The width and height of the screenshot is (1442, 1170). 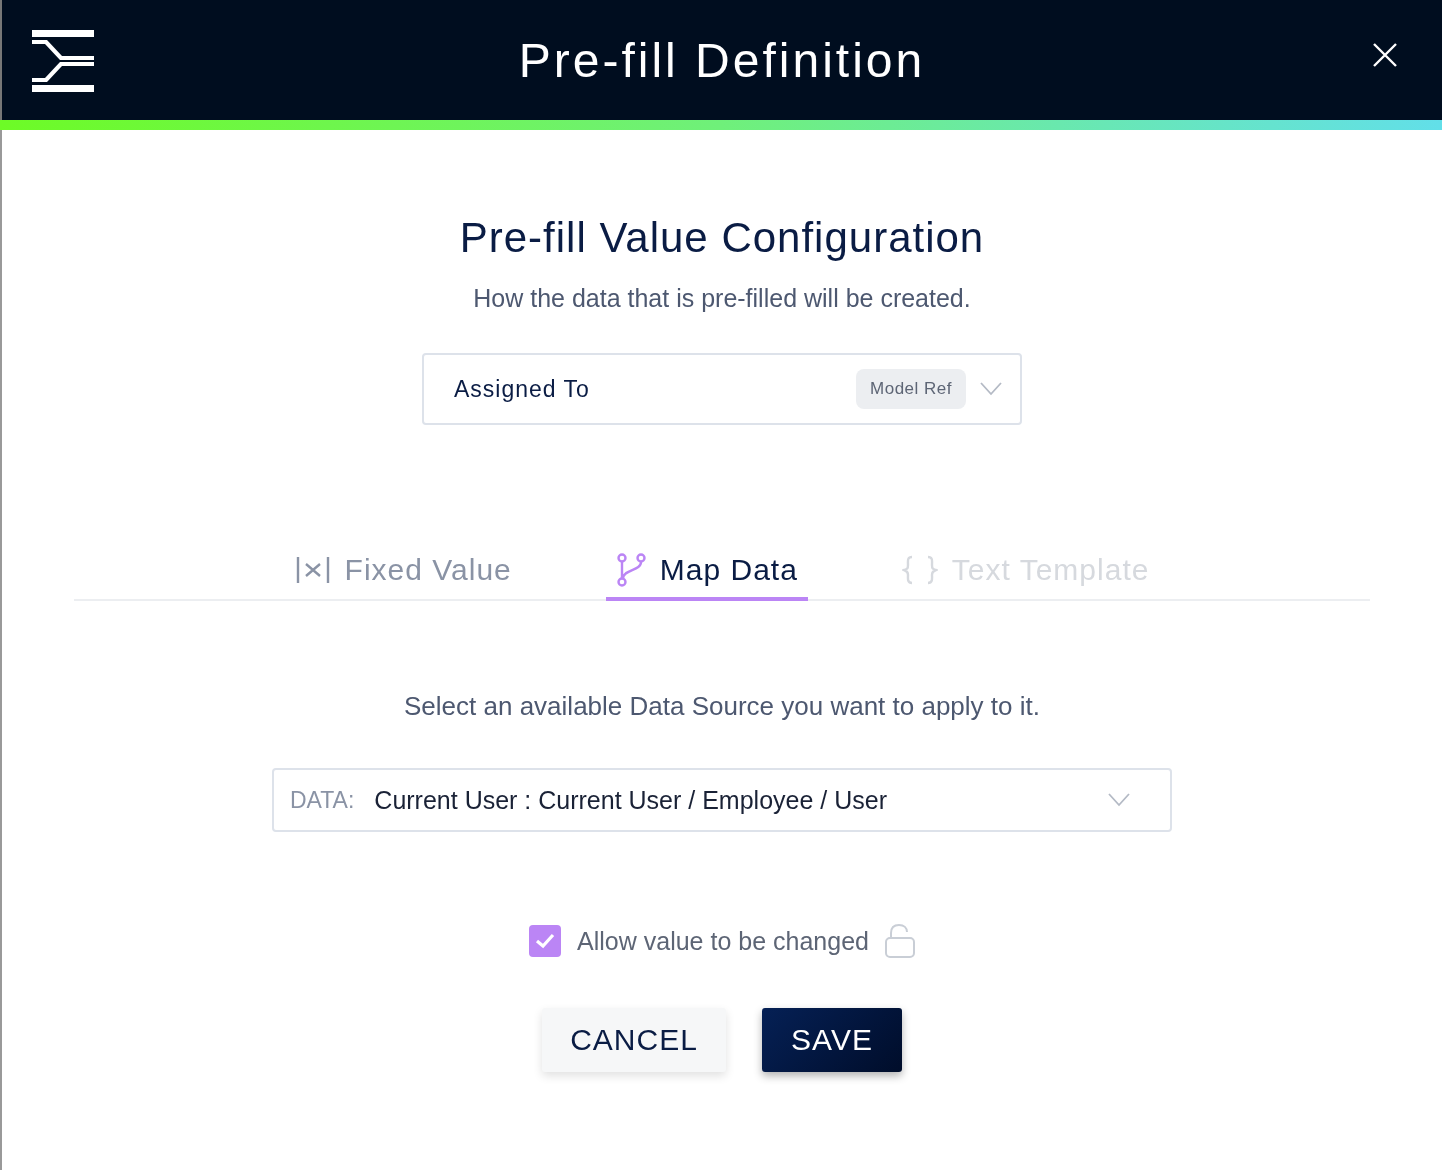 I want to click on save-button: SAVE, so click(x=832, y=1040).